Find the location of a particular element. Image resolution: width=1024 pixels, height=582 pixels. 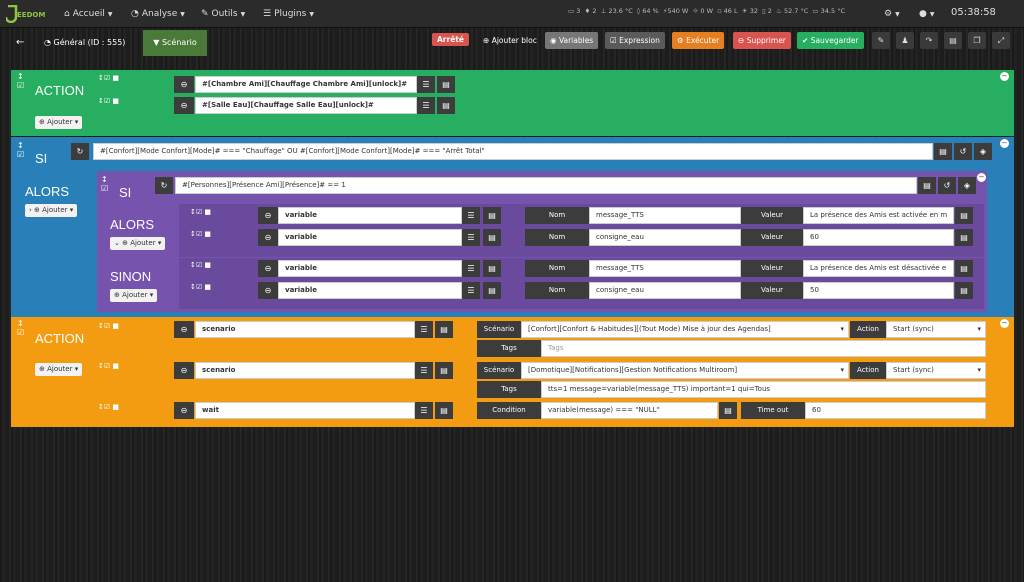

timeout-input: 60 is located at coordinates (895, 410).